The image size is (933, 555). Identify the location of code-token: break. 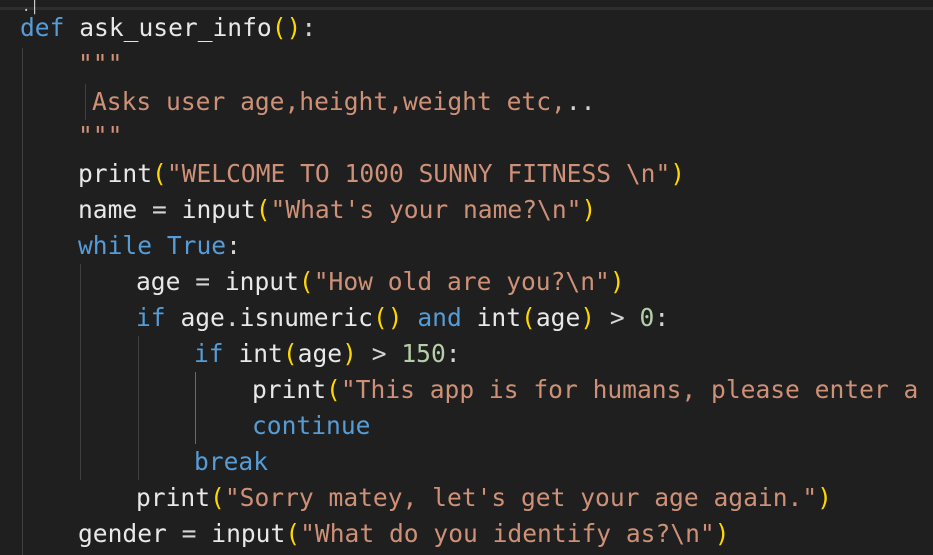
(231, 461).